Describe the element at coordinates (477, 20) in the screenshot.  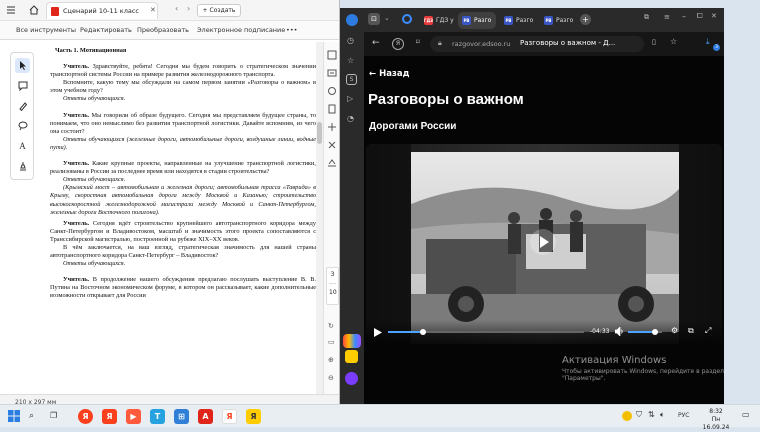
I see `tab-active: РВ Разго` at that location.